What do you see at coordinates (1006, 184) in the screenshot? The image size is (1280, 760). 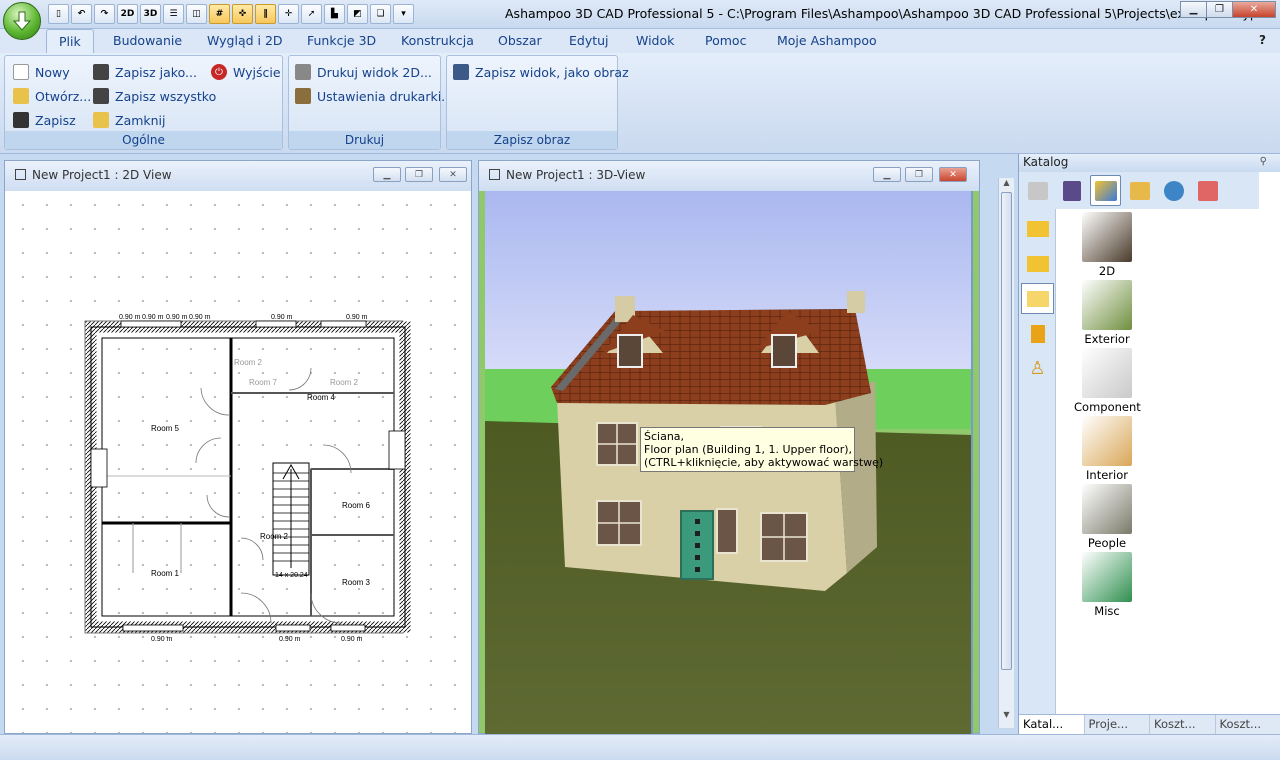 I see `scroll-up-arrow-icon: ▲` at bounding box center [1006, 184].